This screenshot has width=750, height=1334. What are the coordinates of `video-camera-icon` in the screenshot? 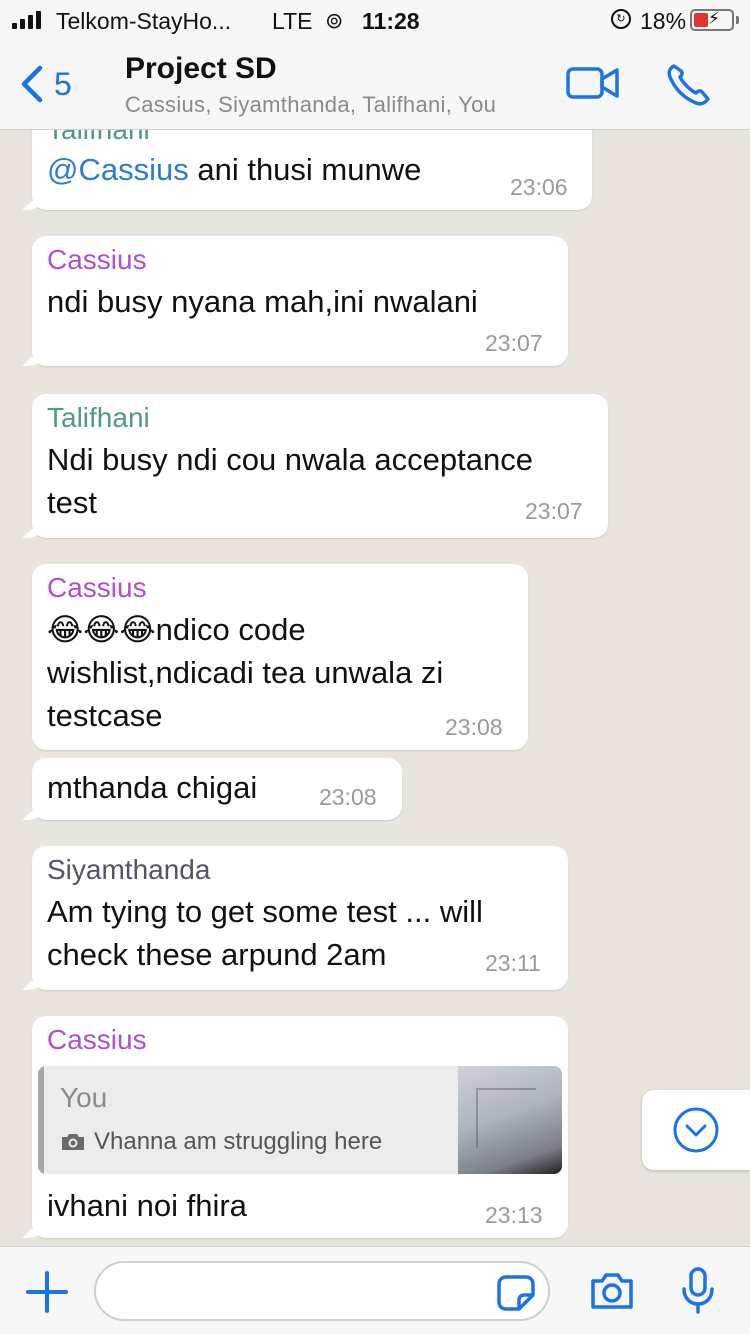 It's located at (592, 83).